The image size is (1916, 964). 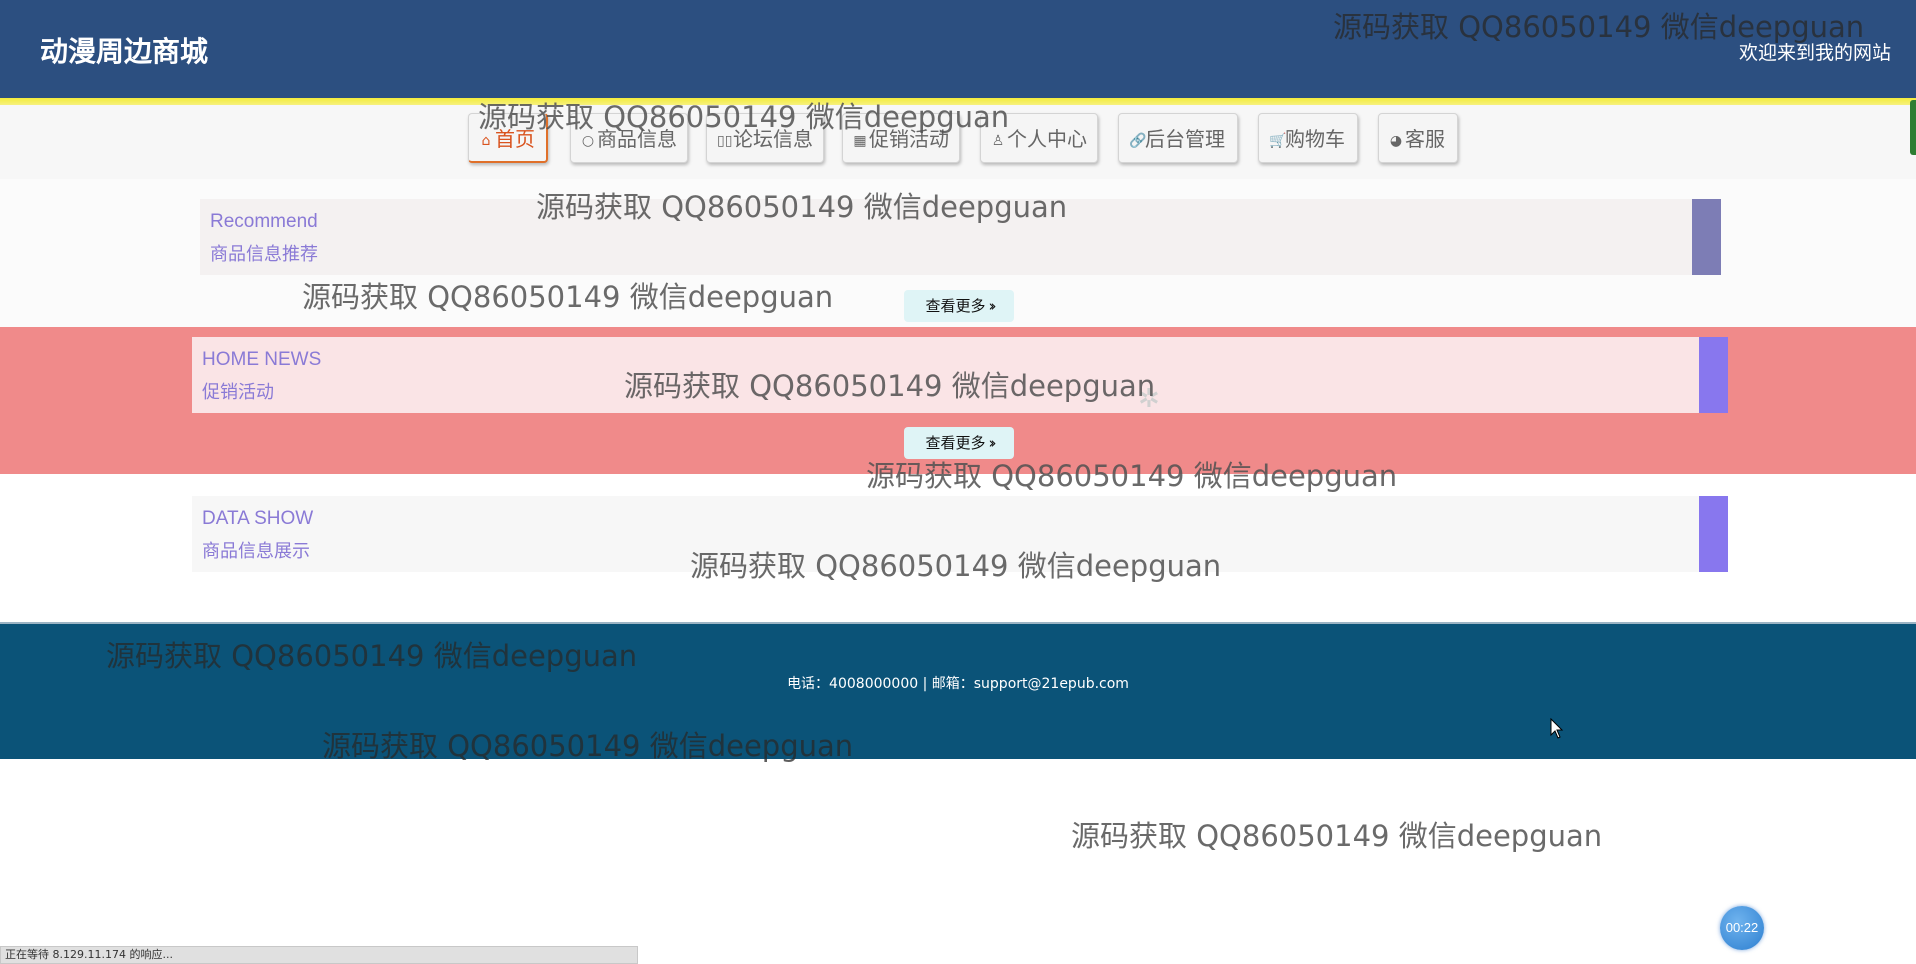 What do you see at coordinates (1278, 141) in the screenshot?
I see `cart-icon: 🛒` at bounding box center [1278, 141].